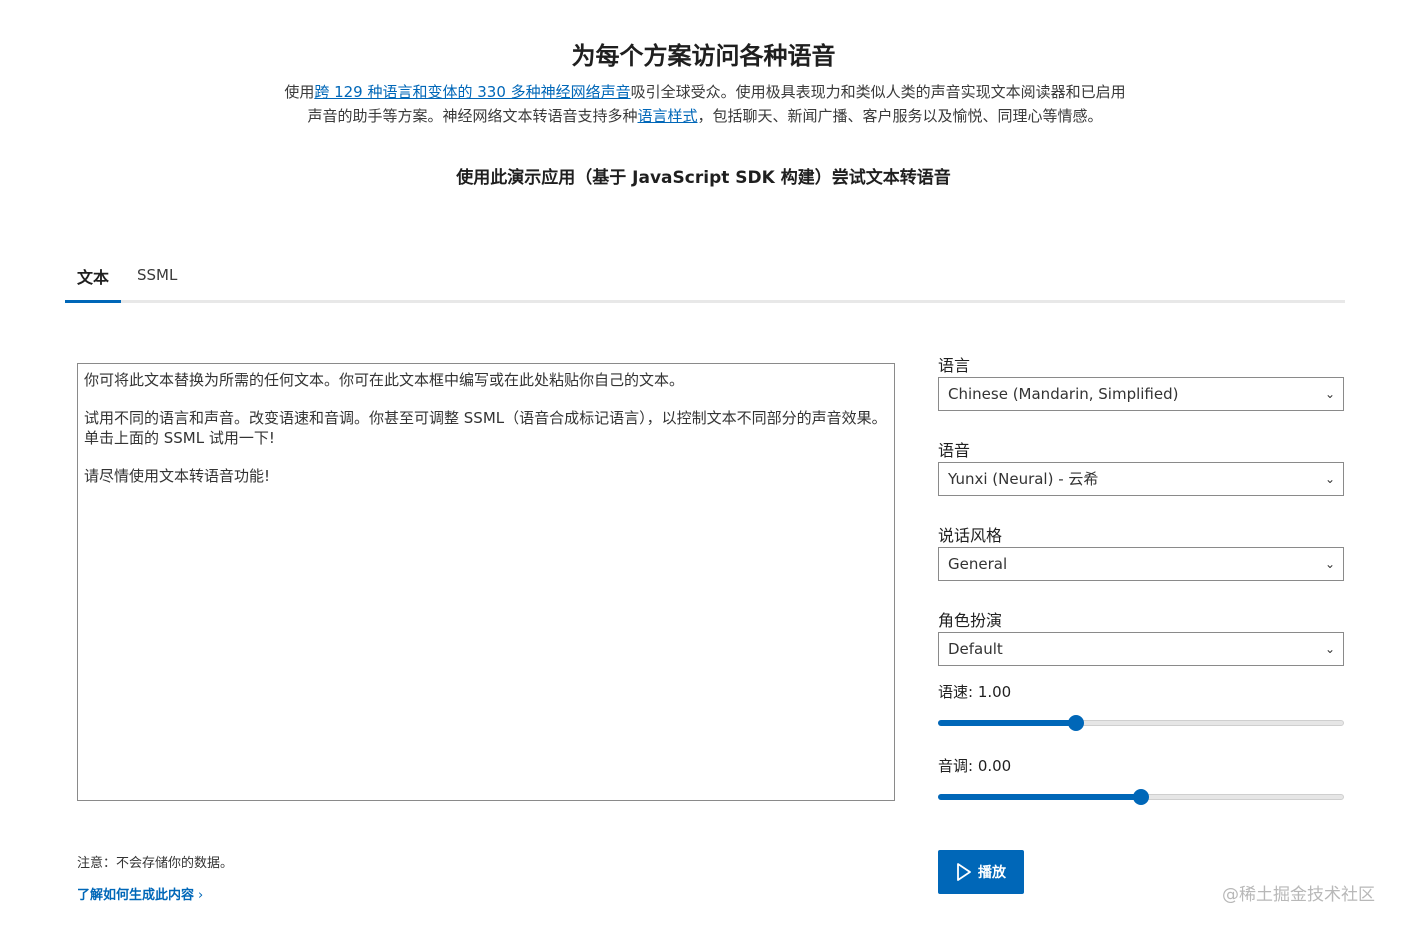 The width and height of the screenshot is (1407, 927). I want to click on language-styles-link: 语言样式, so click(667, 116).